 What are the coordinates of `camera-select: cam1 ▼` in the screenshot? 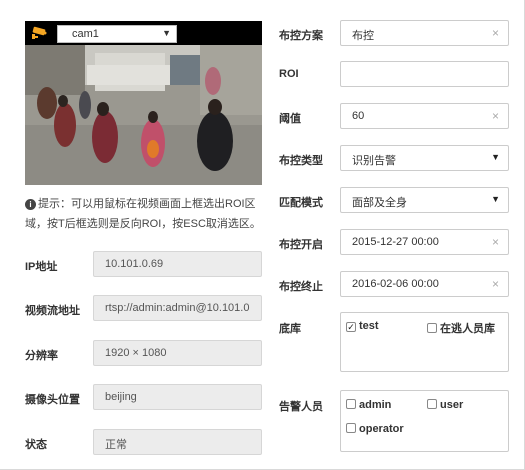 It's located at (117, 34).